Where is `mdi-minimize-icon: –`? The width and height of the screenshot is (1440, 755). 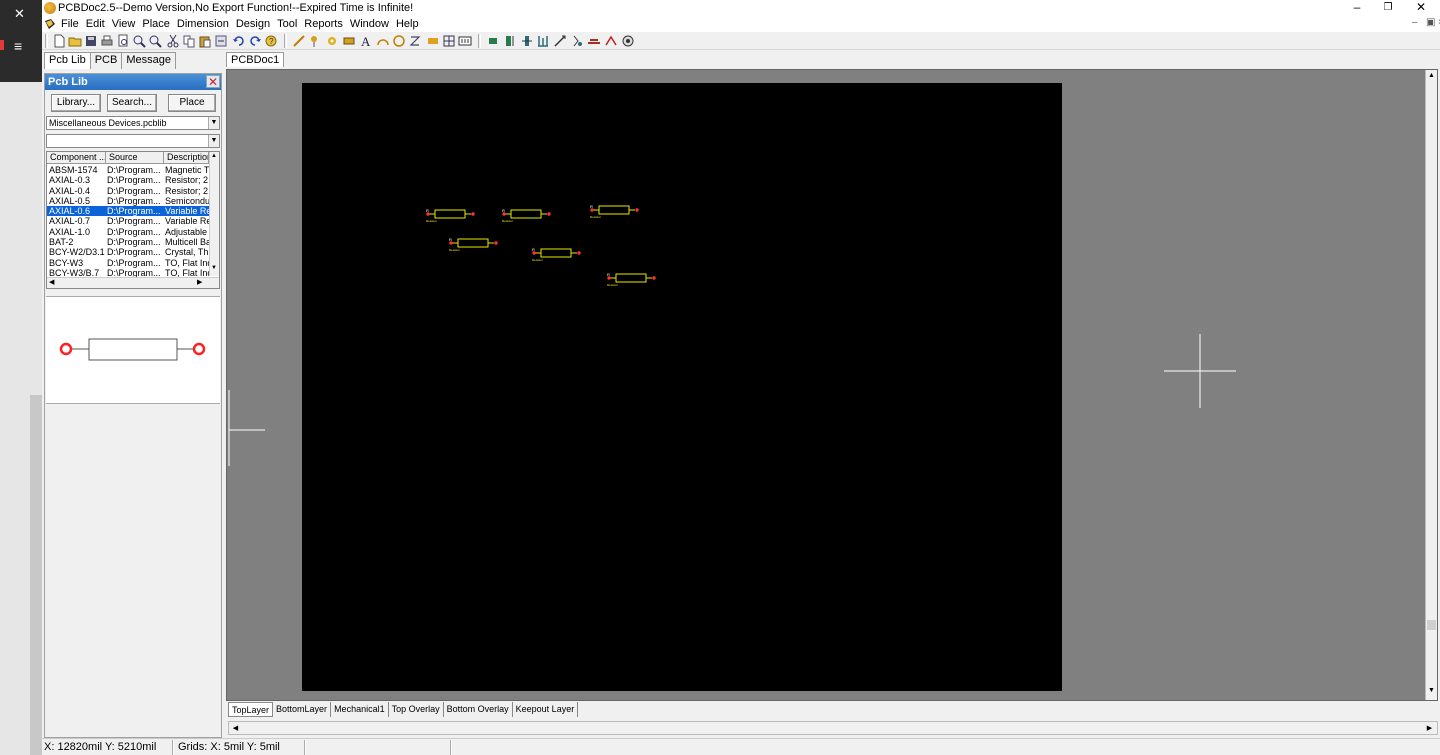
mdi-minimize-icon: – is located at coordinates (1415, 22).